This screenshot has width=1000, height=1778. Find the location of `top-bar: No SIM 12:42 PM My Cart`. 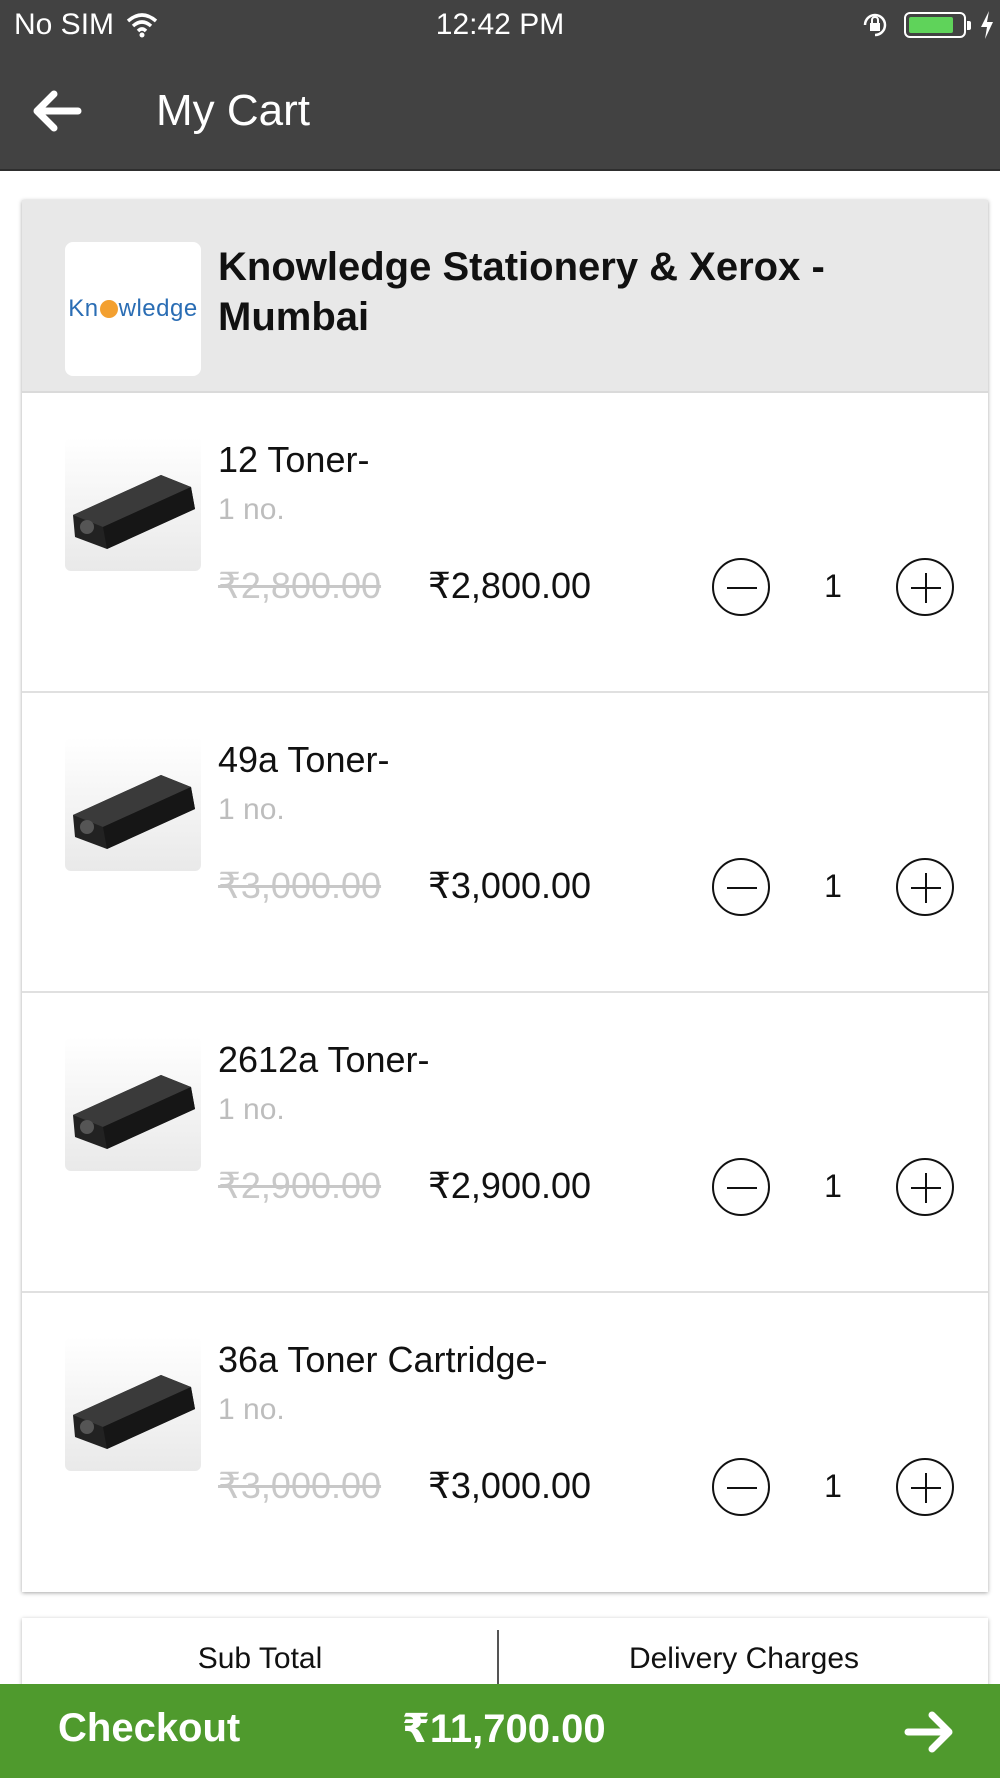

top-bar: No SIM 12:42 PM My Cart is located at coordinates (500, 85).